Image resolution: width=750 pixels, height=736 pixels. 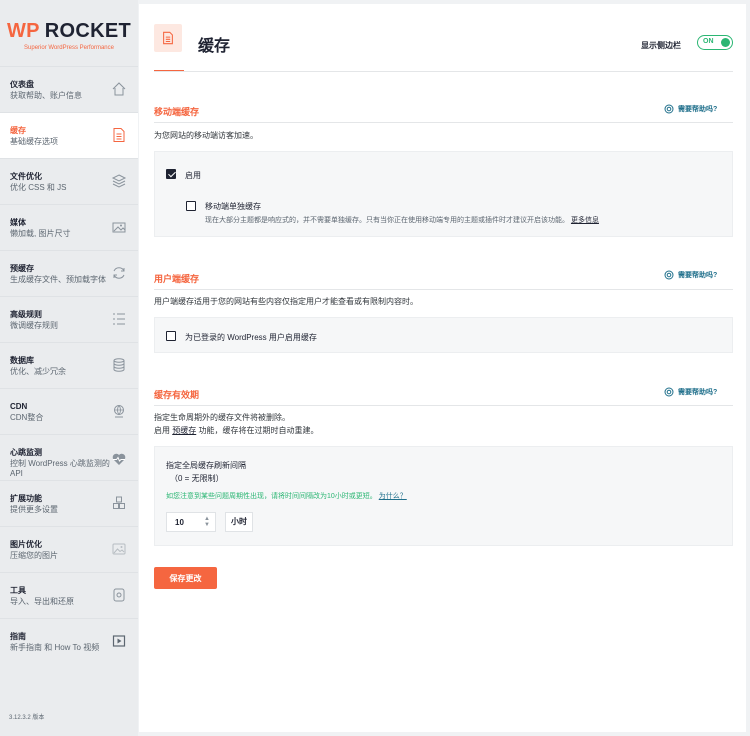 I want to click on plugin-version: 3.12.3.2 版本, so click(x=27, y=718).